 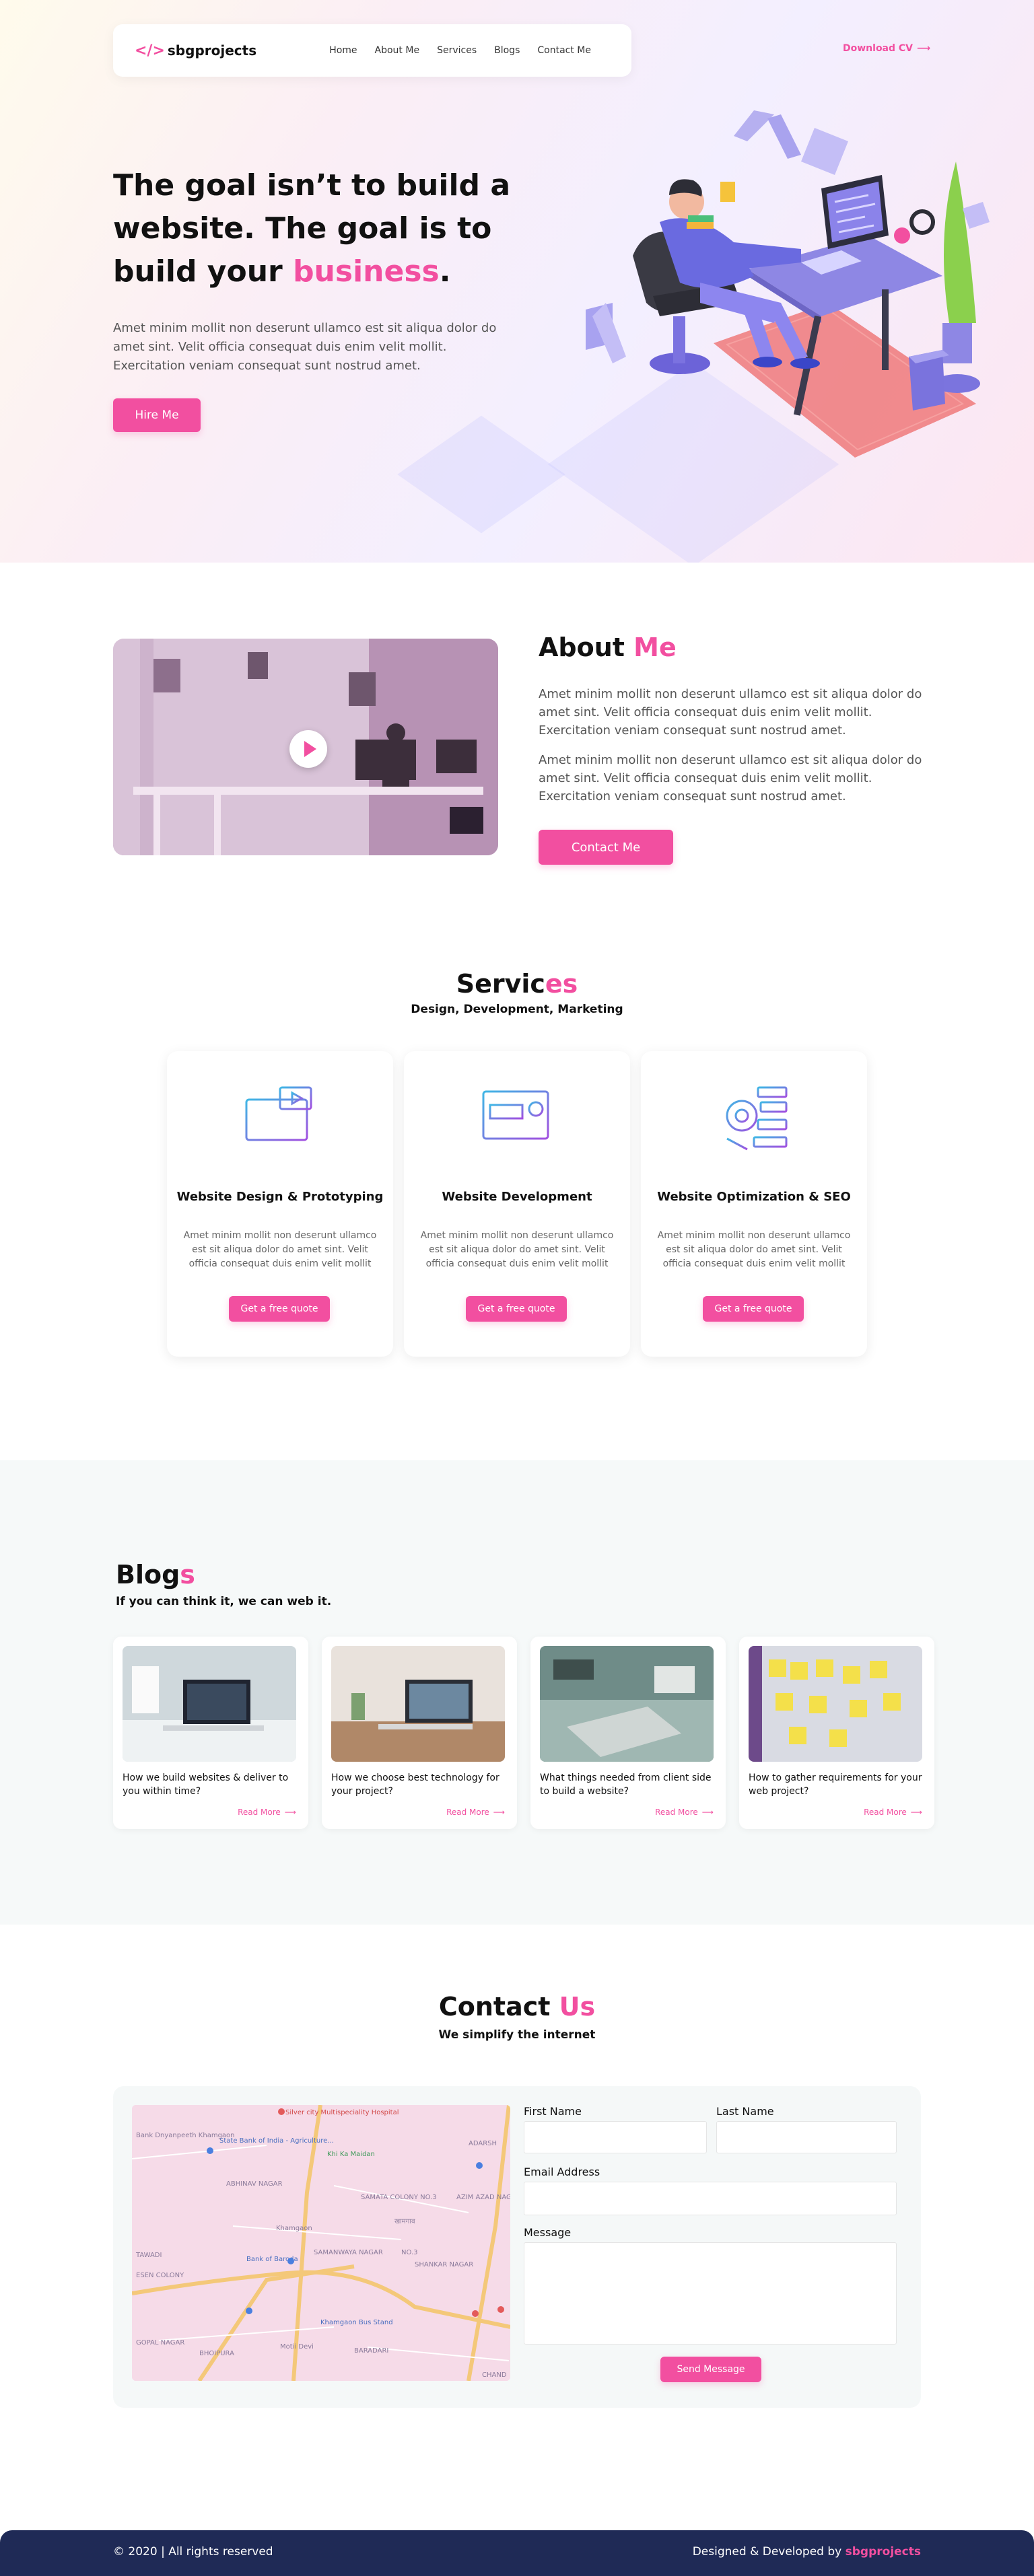 I want to click on download-cv-link: Download CV ⟶, so click(x=887, y=49).